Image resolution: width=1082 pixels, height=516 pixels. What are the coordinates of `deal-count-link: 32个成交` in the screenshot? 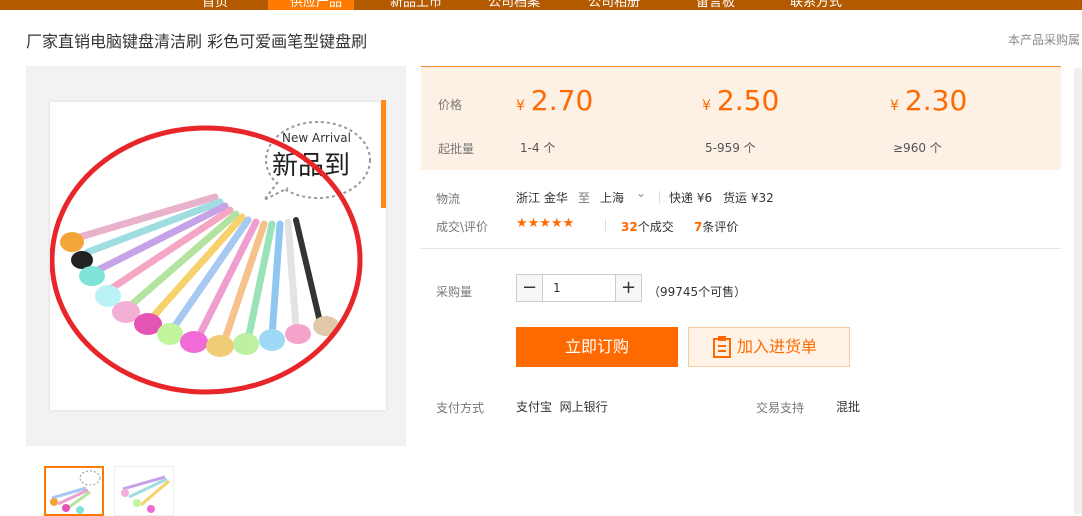 It's located at (647, 226).